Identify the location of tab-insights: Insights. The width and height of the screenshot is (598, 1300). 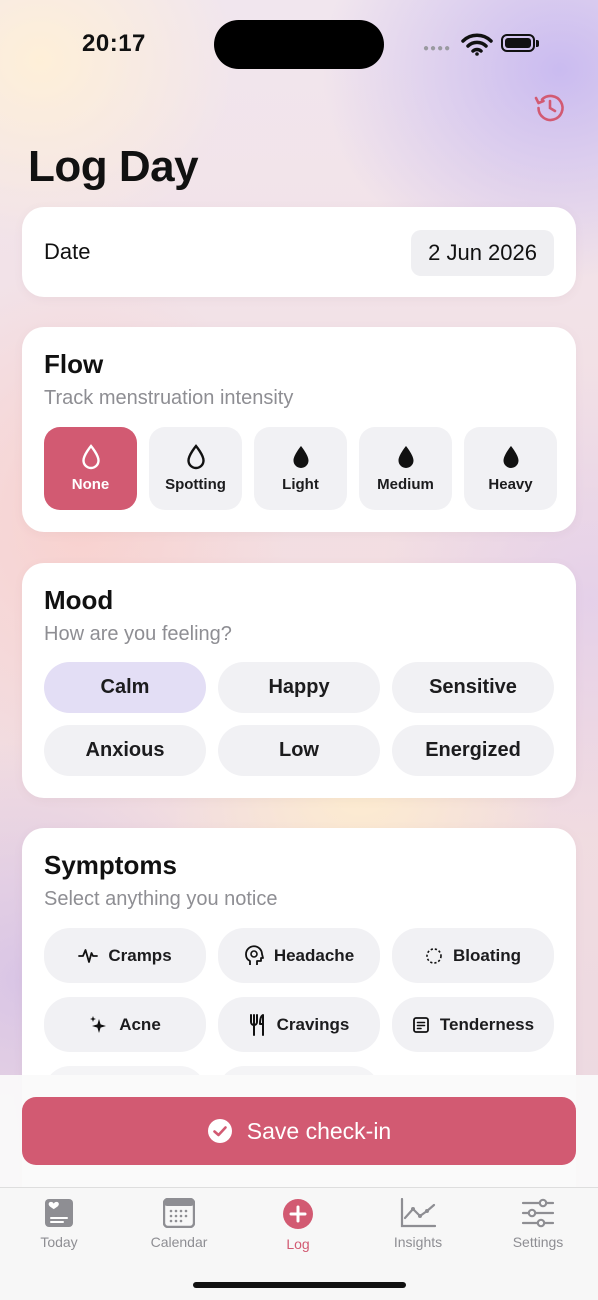
(418, 1224).